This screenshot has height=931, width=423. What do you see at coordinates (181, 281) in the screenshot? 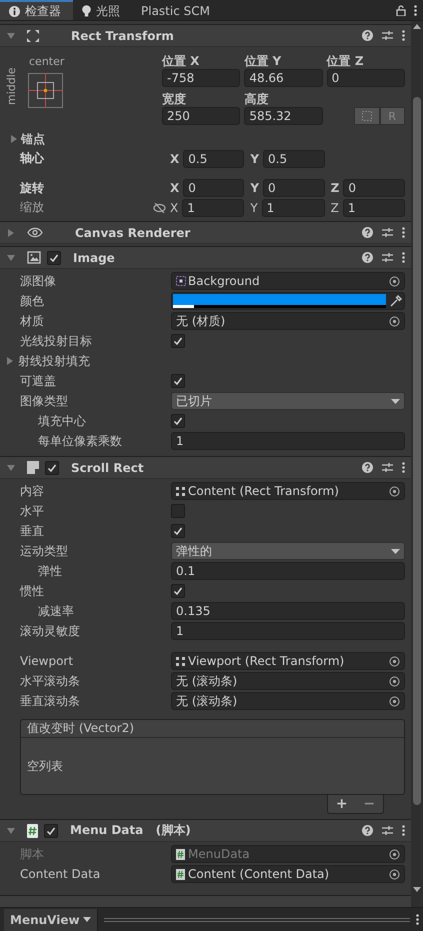
I see `sprite-icon` at bounding box center [181, 281].